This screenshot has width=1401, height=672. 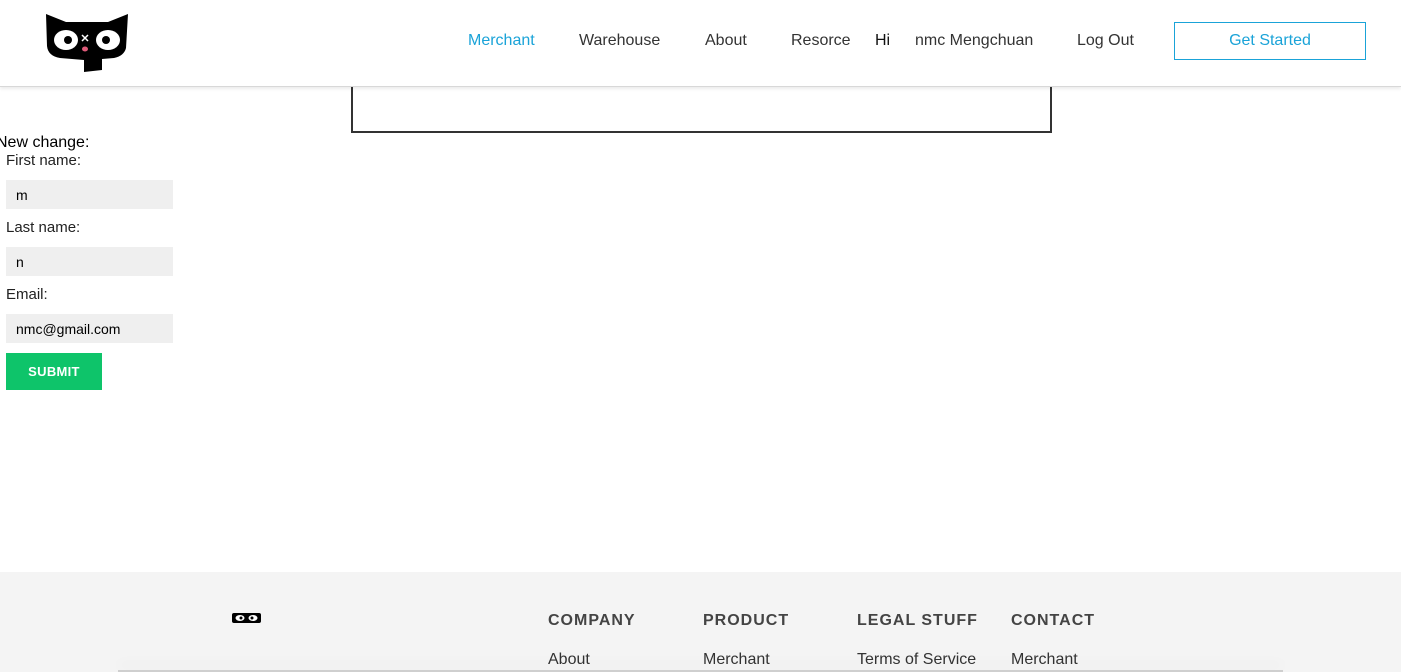 What do you see at coordinates (1044, 660) in the screenshot?
I see `footer-link-contact-merchant: Merchant` at bounding box center [1044, 660].